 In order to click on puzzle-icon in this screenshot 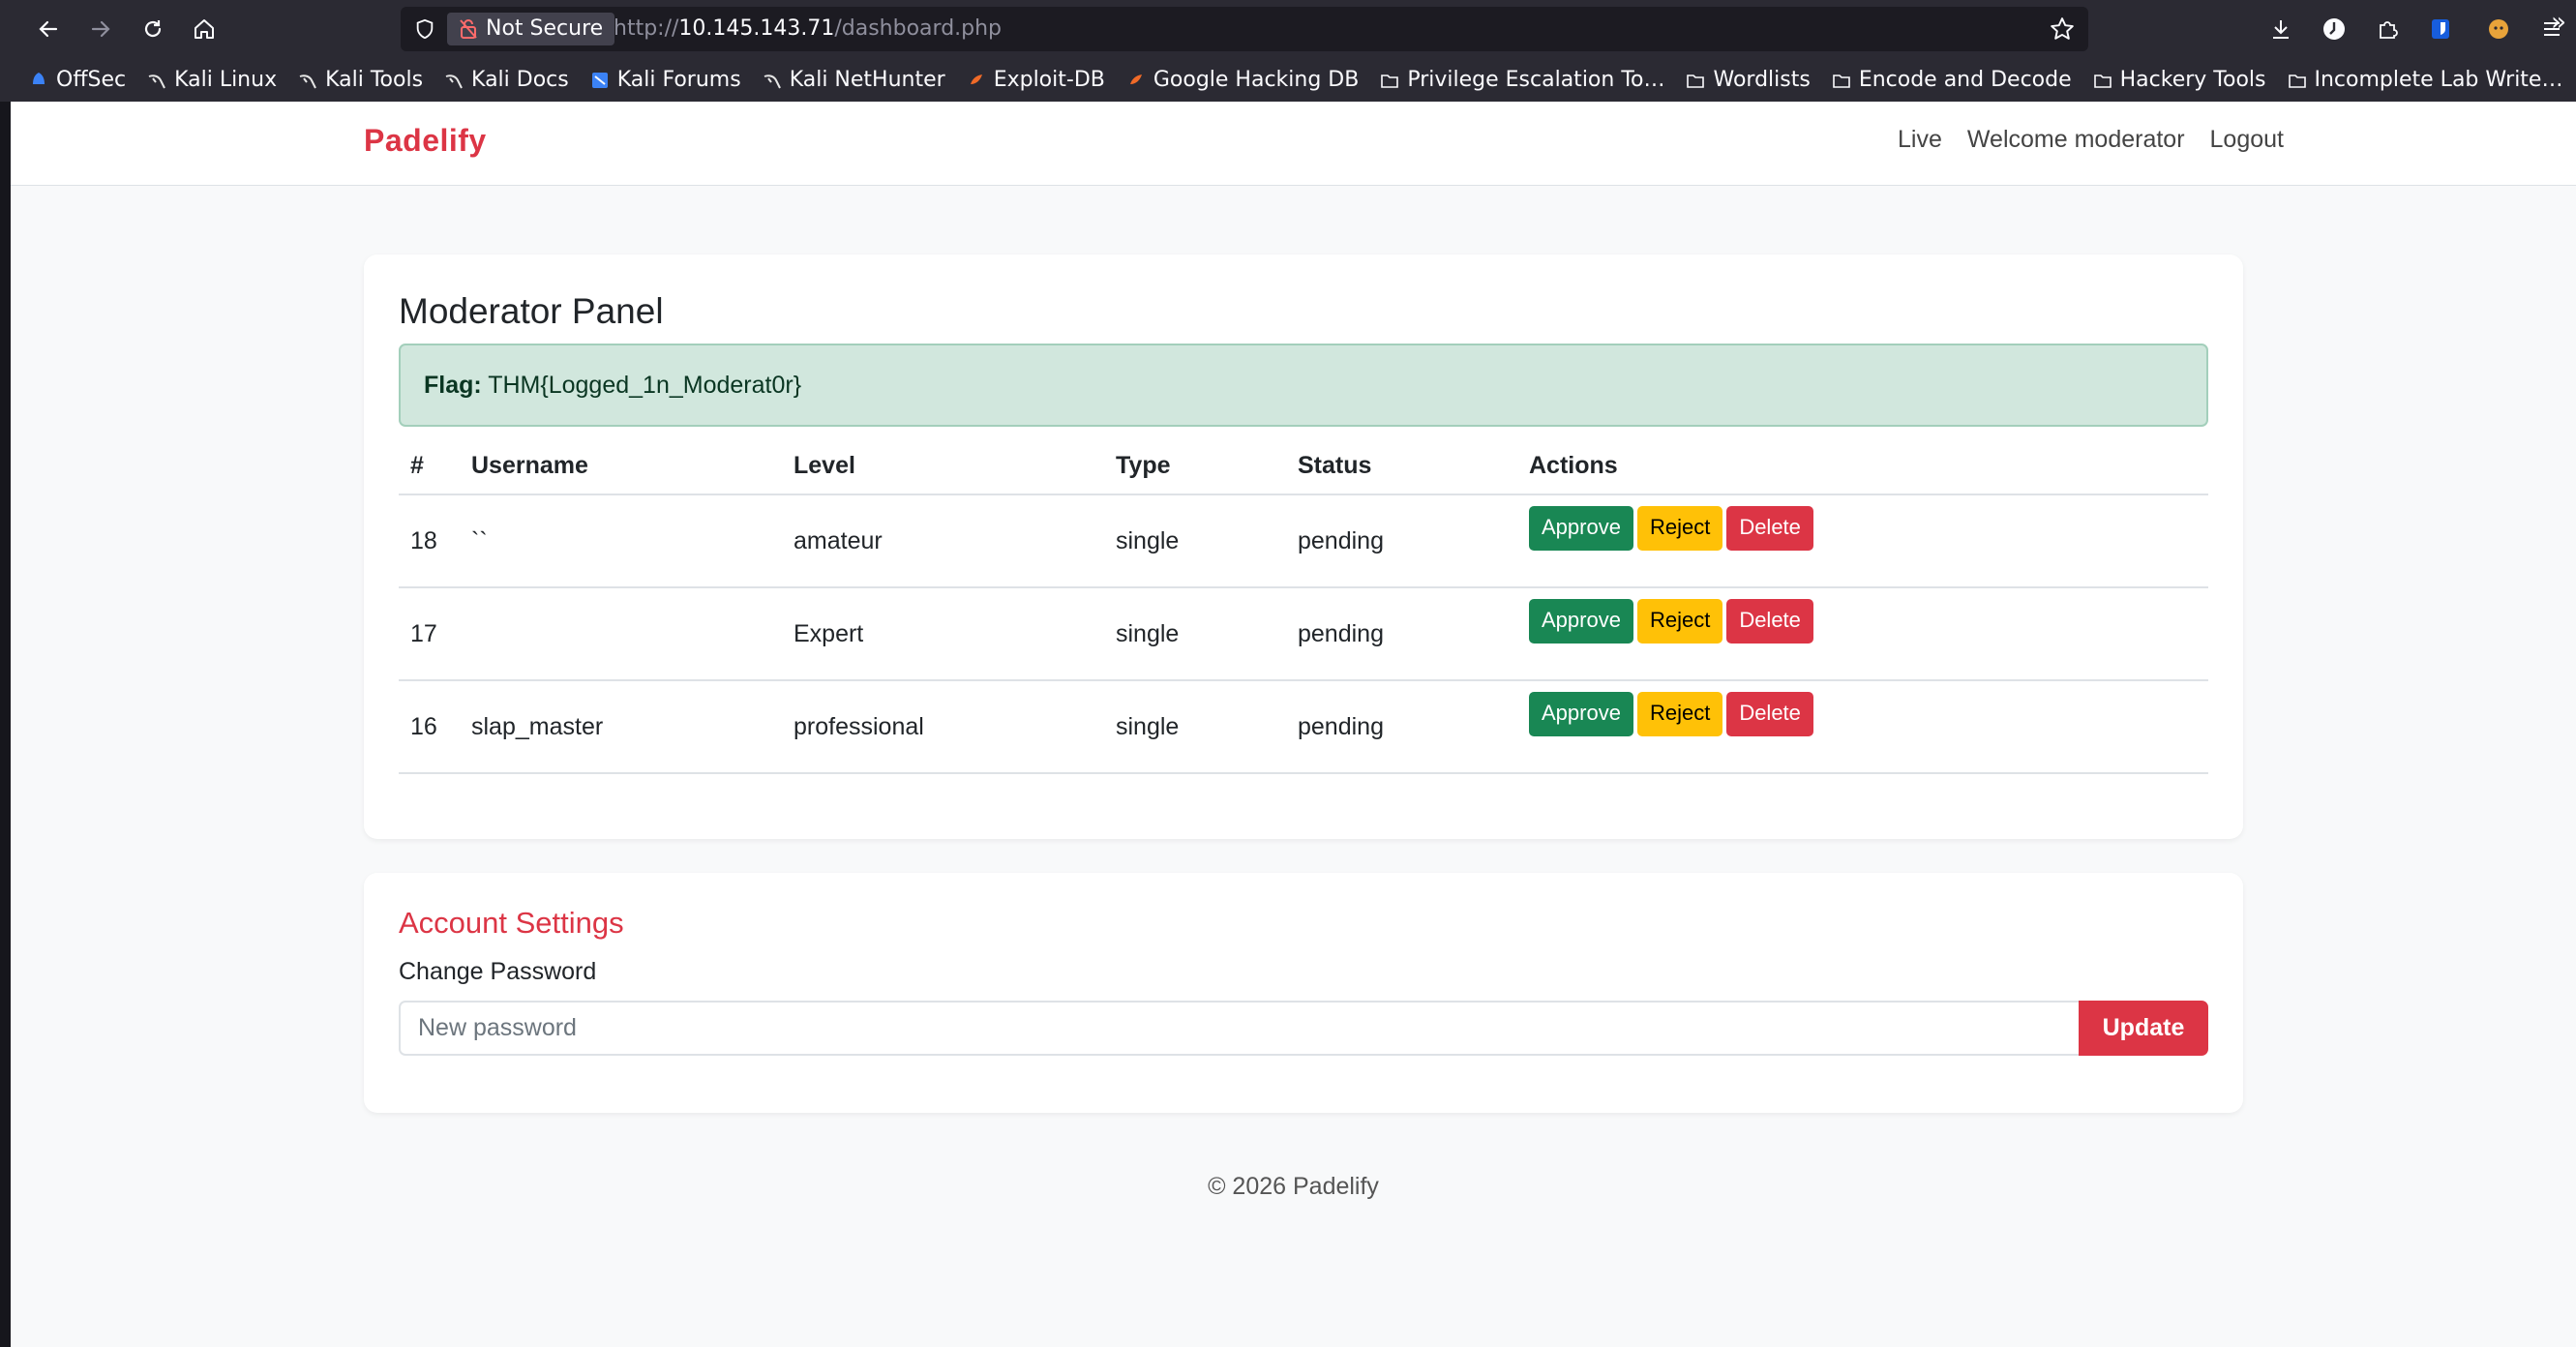, I will do `click(2389, 30)`.